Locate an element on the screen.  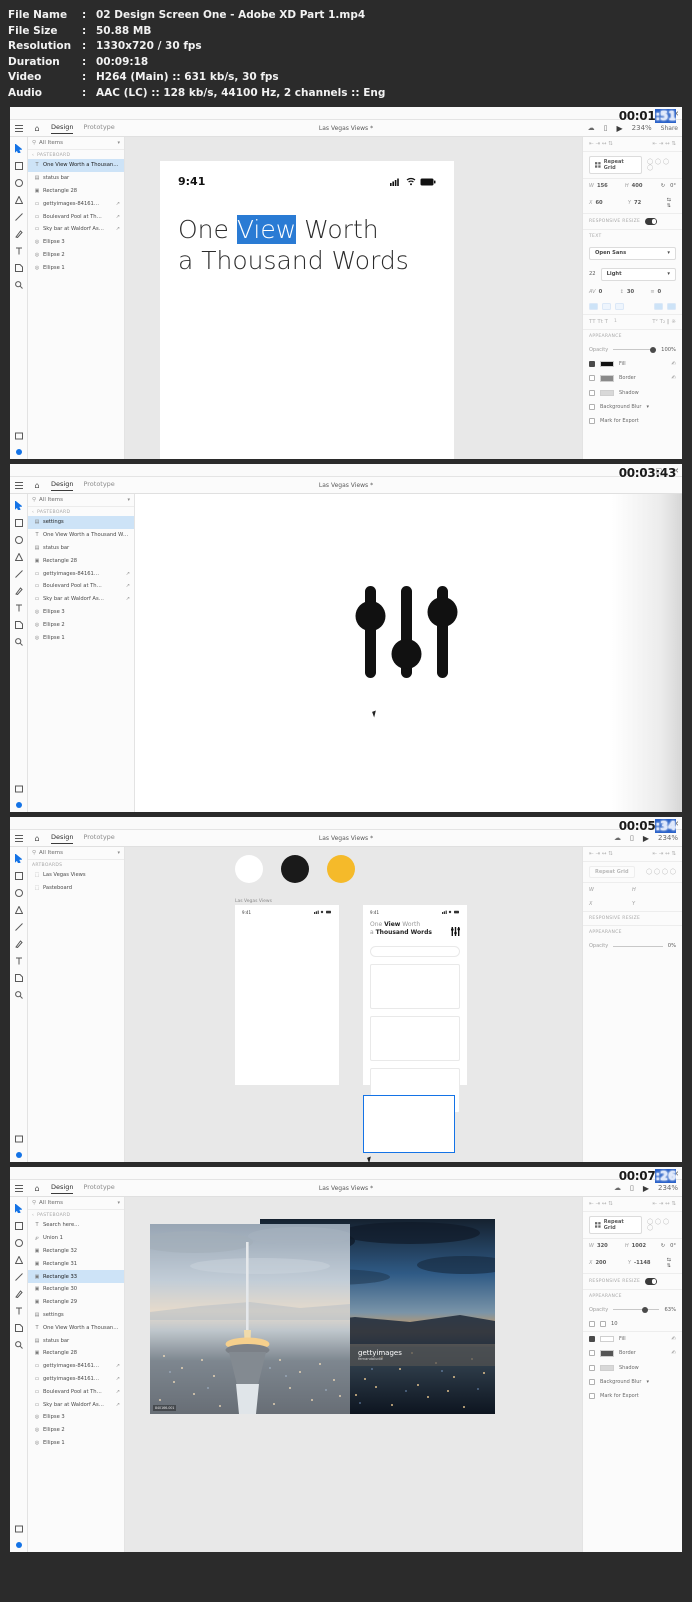
y-field: Y -1148 is located at coordinates (645, 1263).